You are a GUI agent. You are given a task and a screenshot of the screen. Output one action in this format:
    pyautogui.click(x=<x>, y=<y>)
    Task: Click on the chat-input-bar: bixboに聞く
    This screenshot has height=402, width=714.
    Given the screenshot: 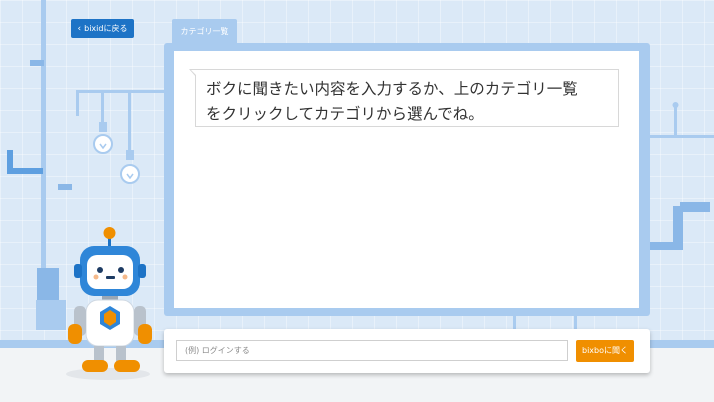 What is the action you would take?
    pyautogui.click(x=407, y=351)
    